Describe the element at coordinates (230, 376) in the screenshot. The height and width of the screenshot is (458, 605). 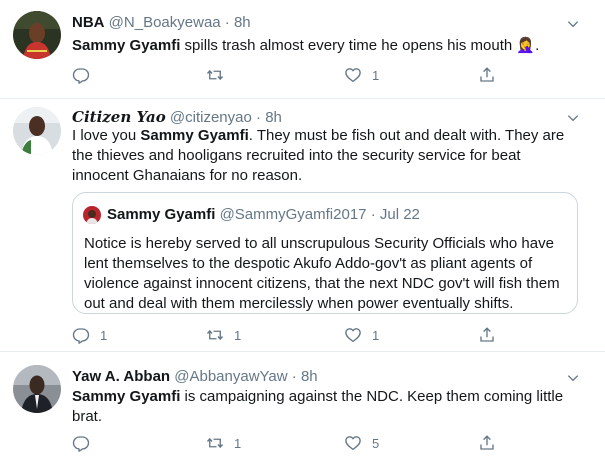
I see `user-handle: @AbbanyawYaw` at that location.